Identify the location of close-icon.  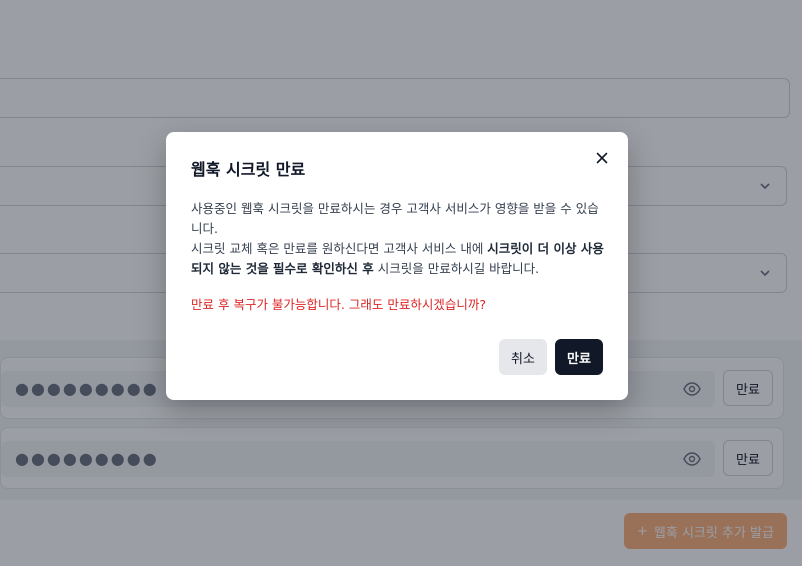
(602, 158).